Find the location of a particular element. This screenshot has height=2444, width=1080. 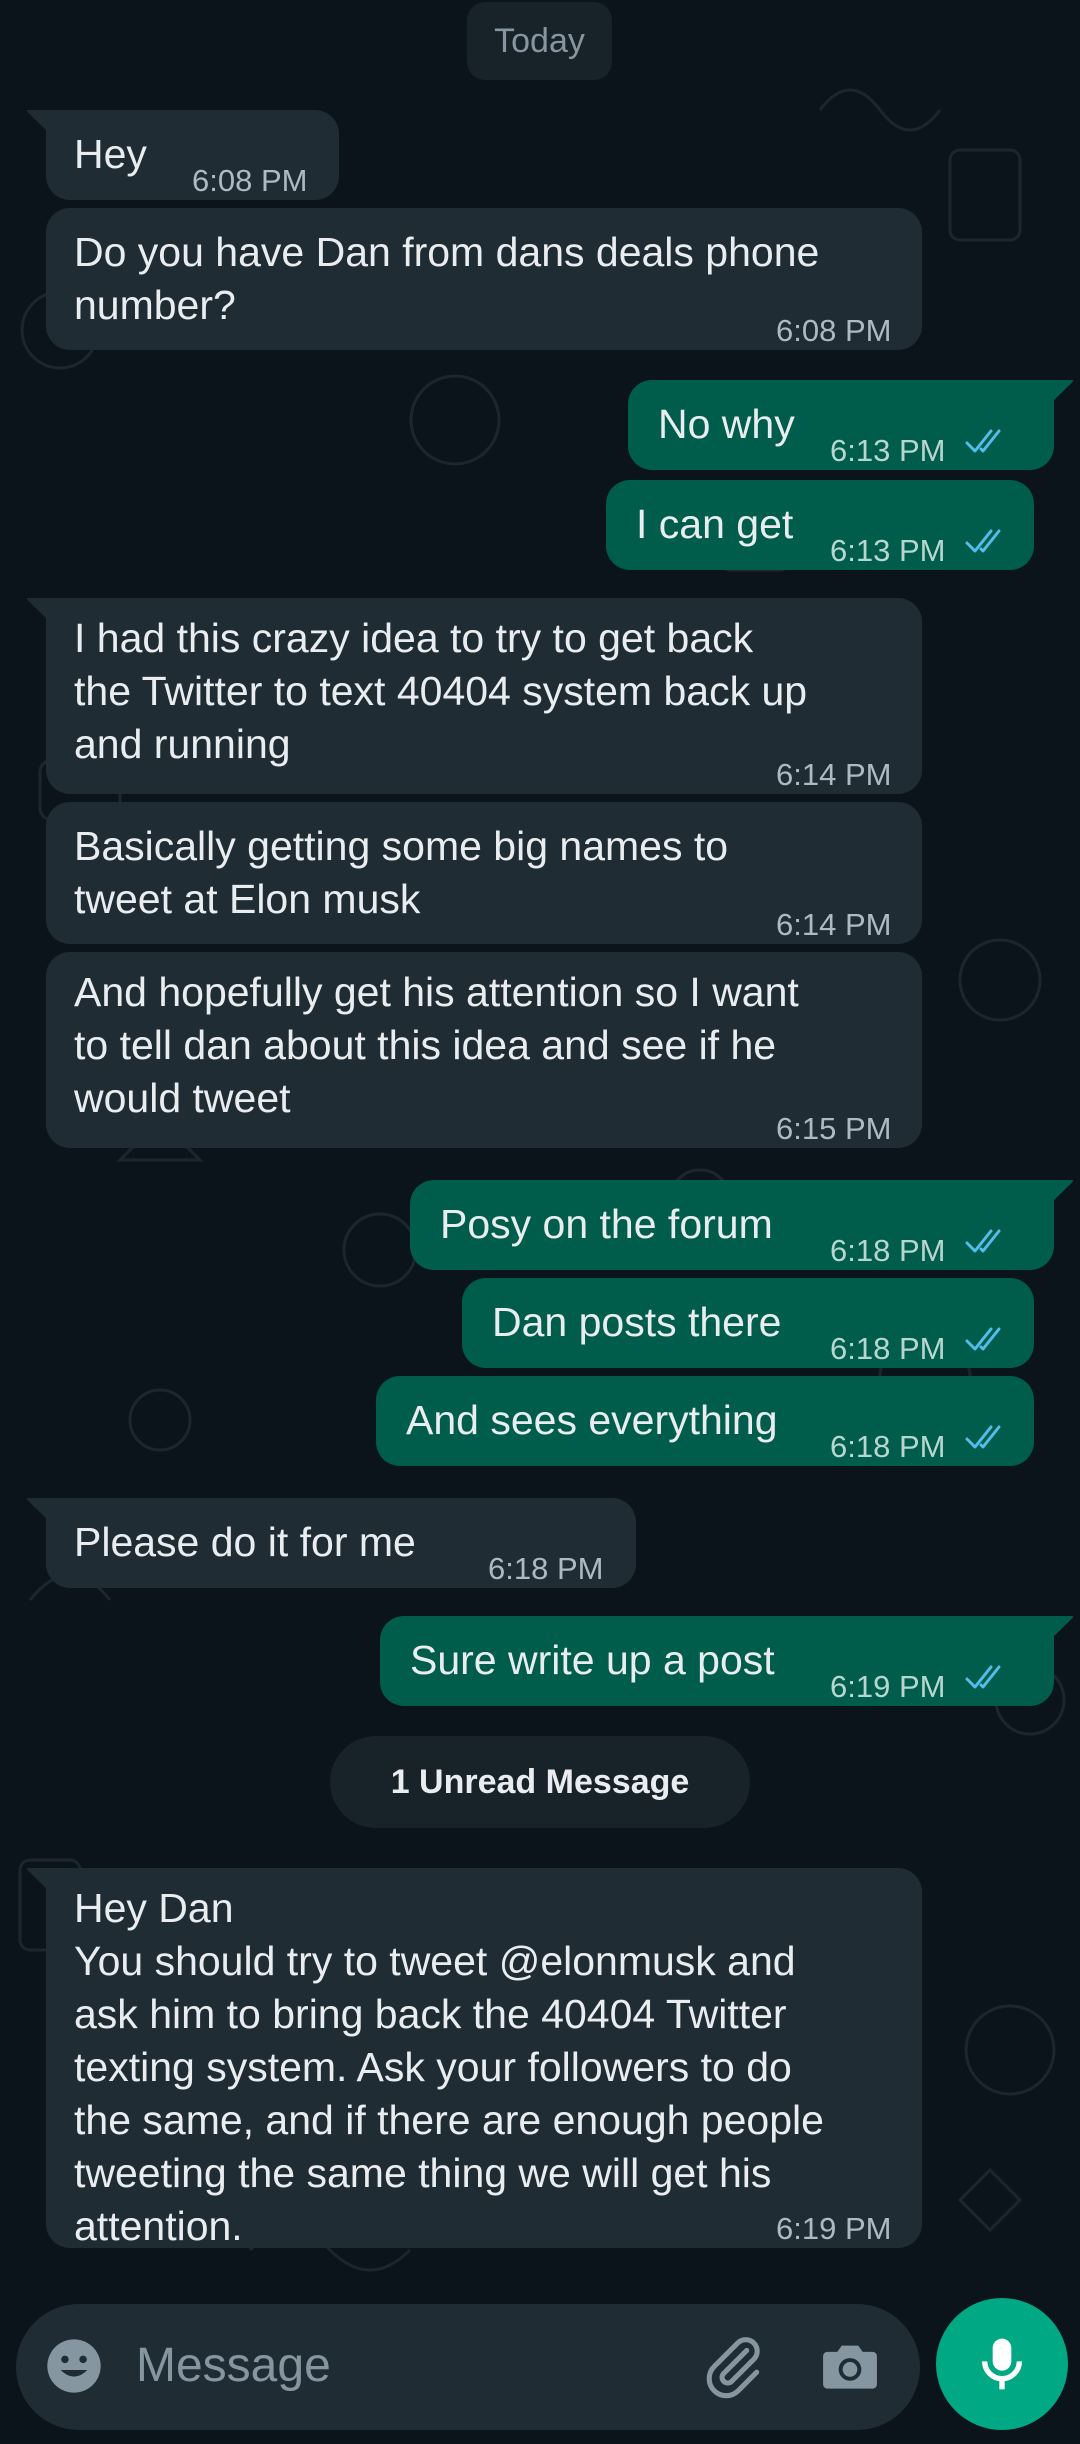

message-input: Message is located at coordinates (233, 2365).